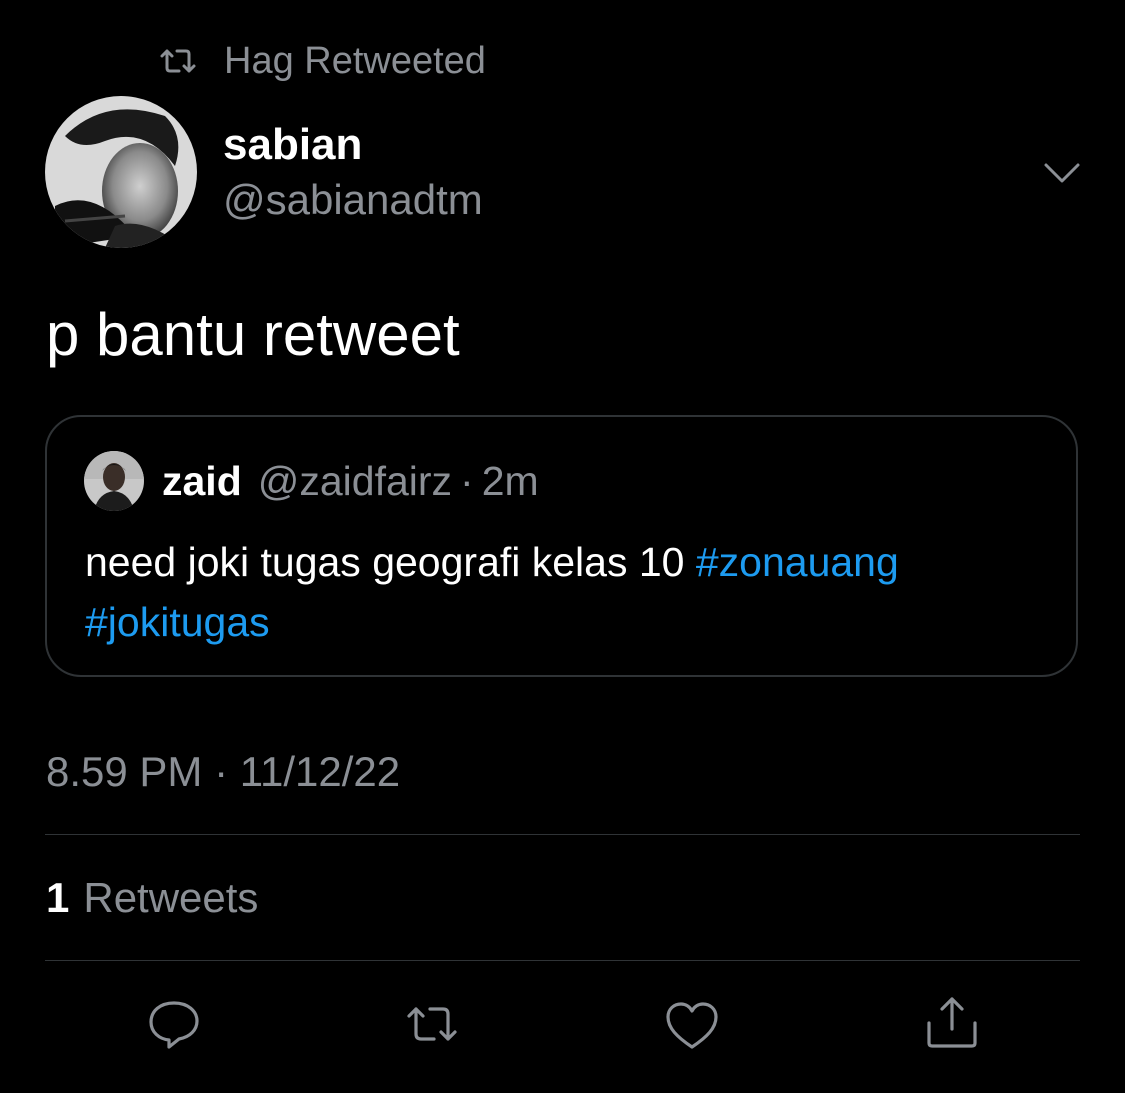  What do you see at coordinates (171, 897) in the screenshot?
I see `retweet-count-label: Retweets` at bounding box center [171, 897].